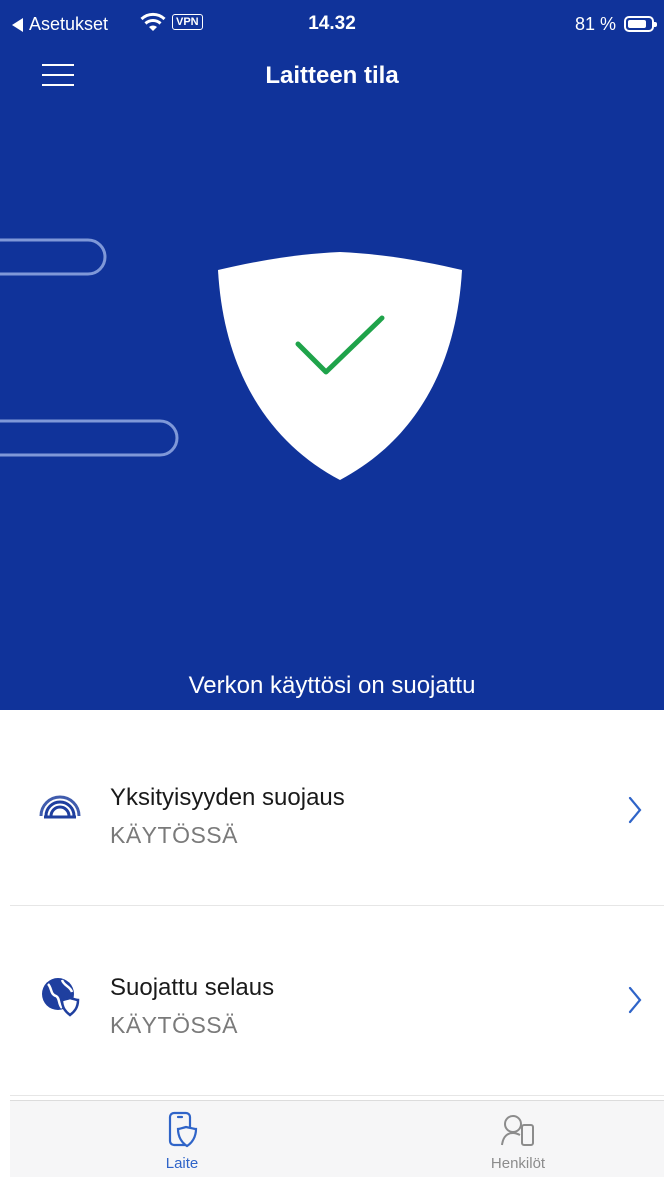 This screenshot has width=664, height=1178. I want to click on tab-people-label: Henkilöt, so click(518, 1163).